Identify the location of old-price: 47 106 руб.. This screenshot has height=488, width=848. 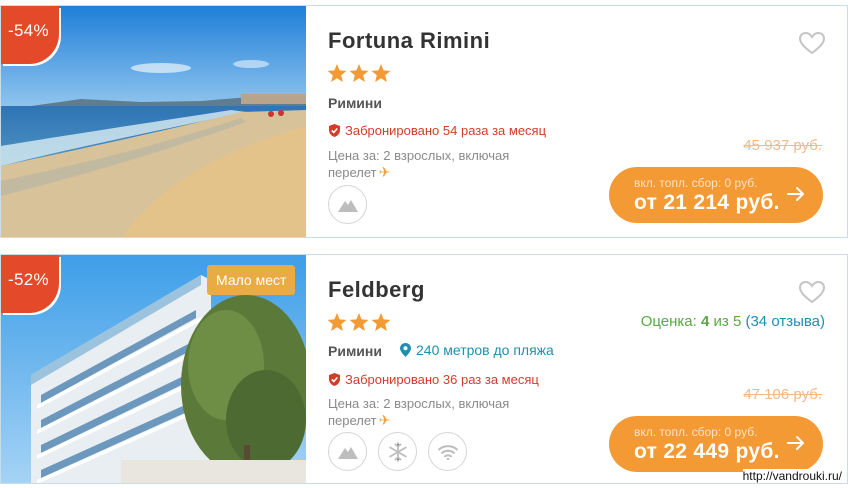
(782, 394).